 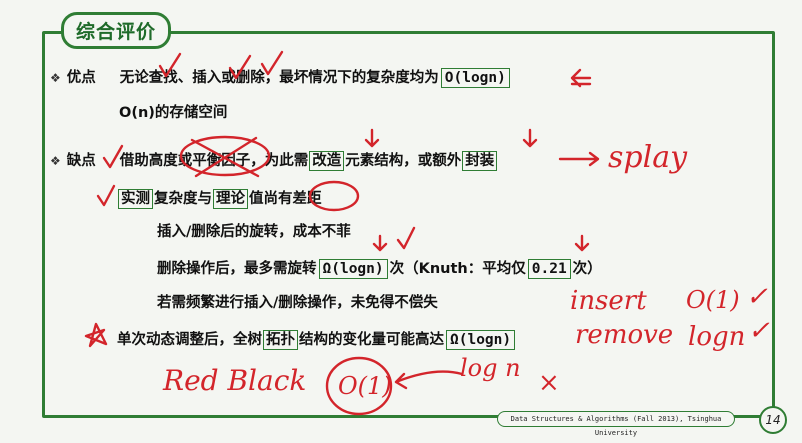 I want to click on cons-text-3: 插入/删除后的旋转，成本不菲, so click(x=254, y=232).